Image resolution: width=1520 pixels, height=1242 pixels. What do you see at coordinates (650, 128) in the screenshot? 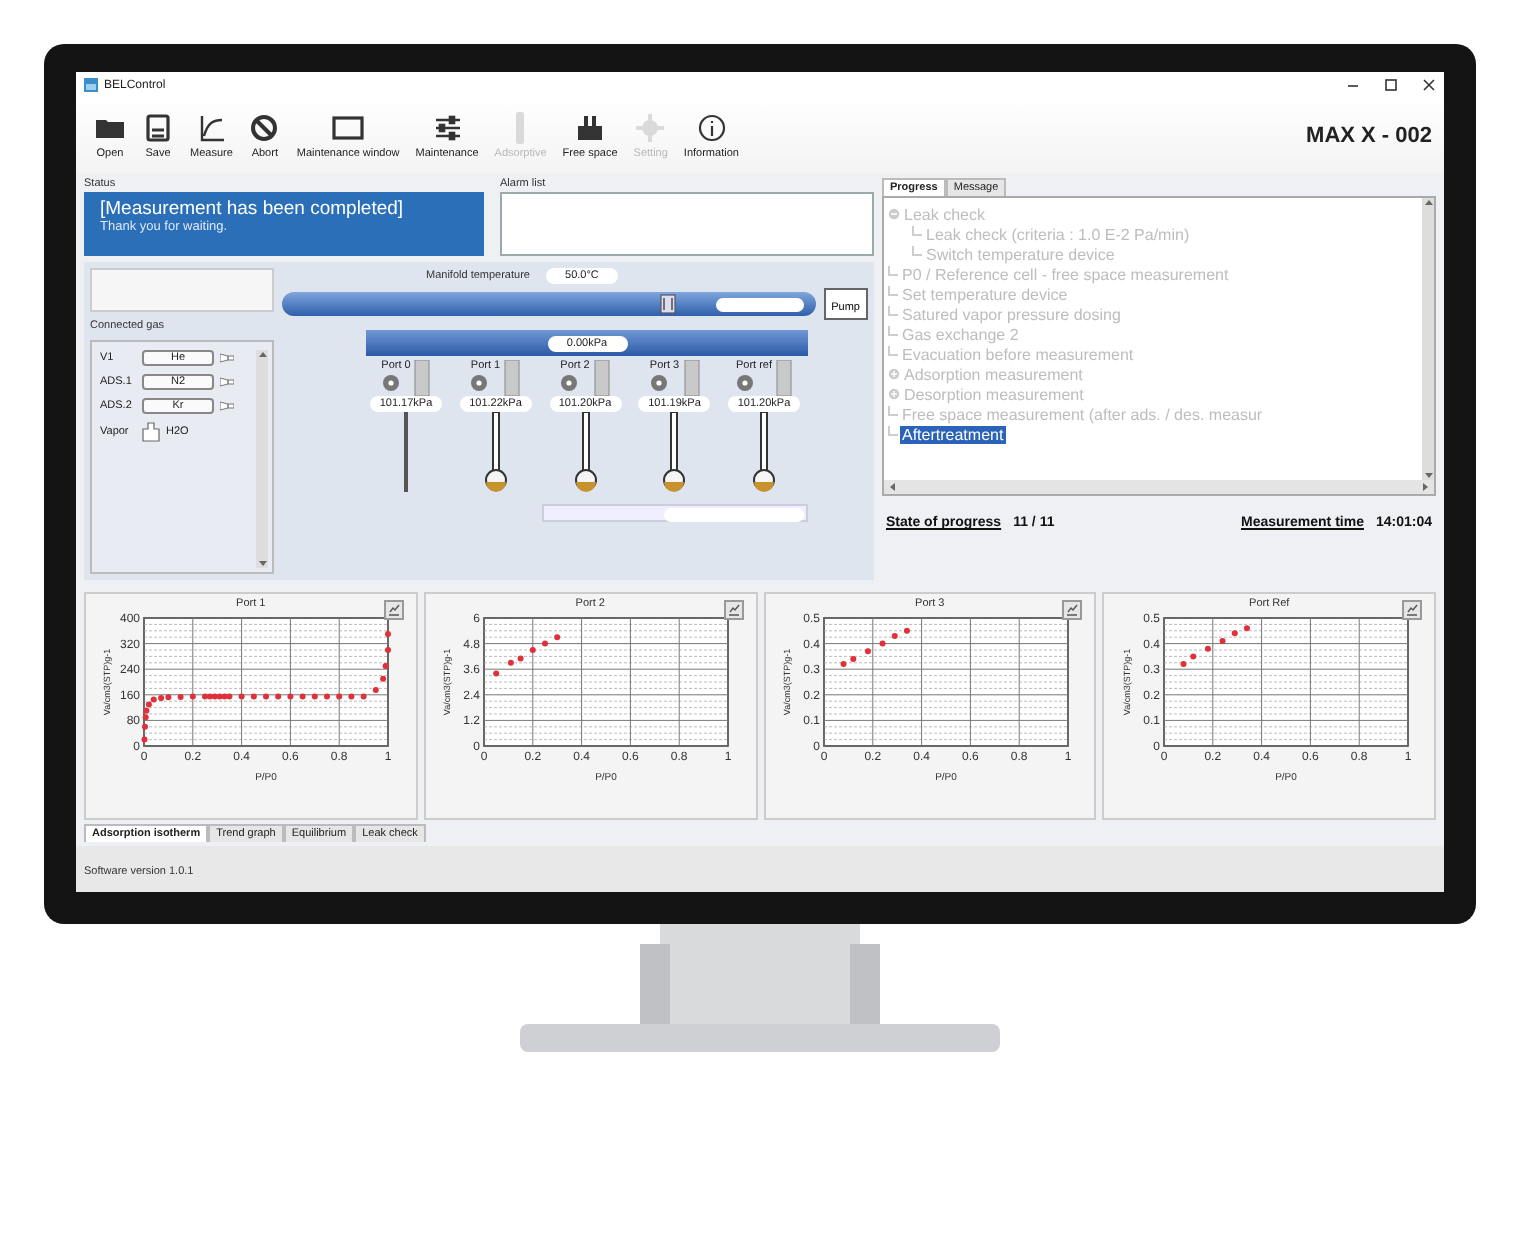
I see `gear-icon` at bounding box center [650, 128].